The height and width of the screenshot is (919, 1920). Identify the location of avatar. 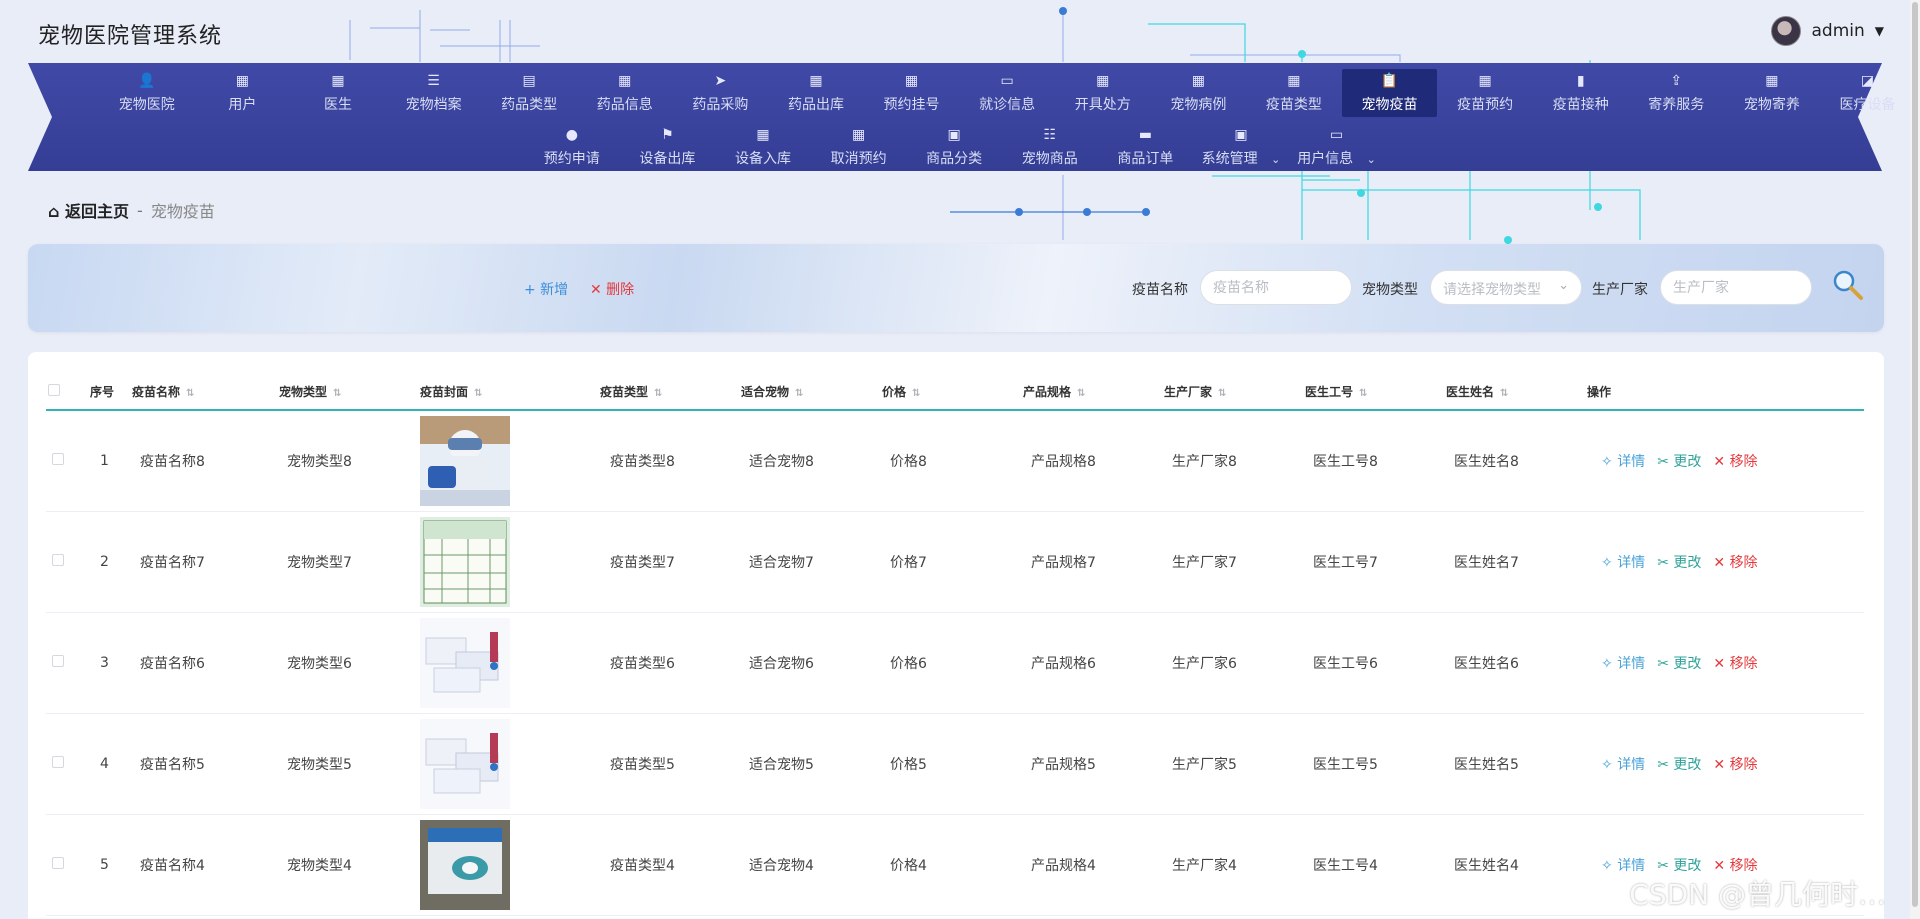
(1786, 31).